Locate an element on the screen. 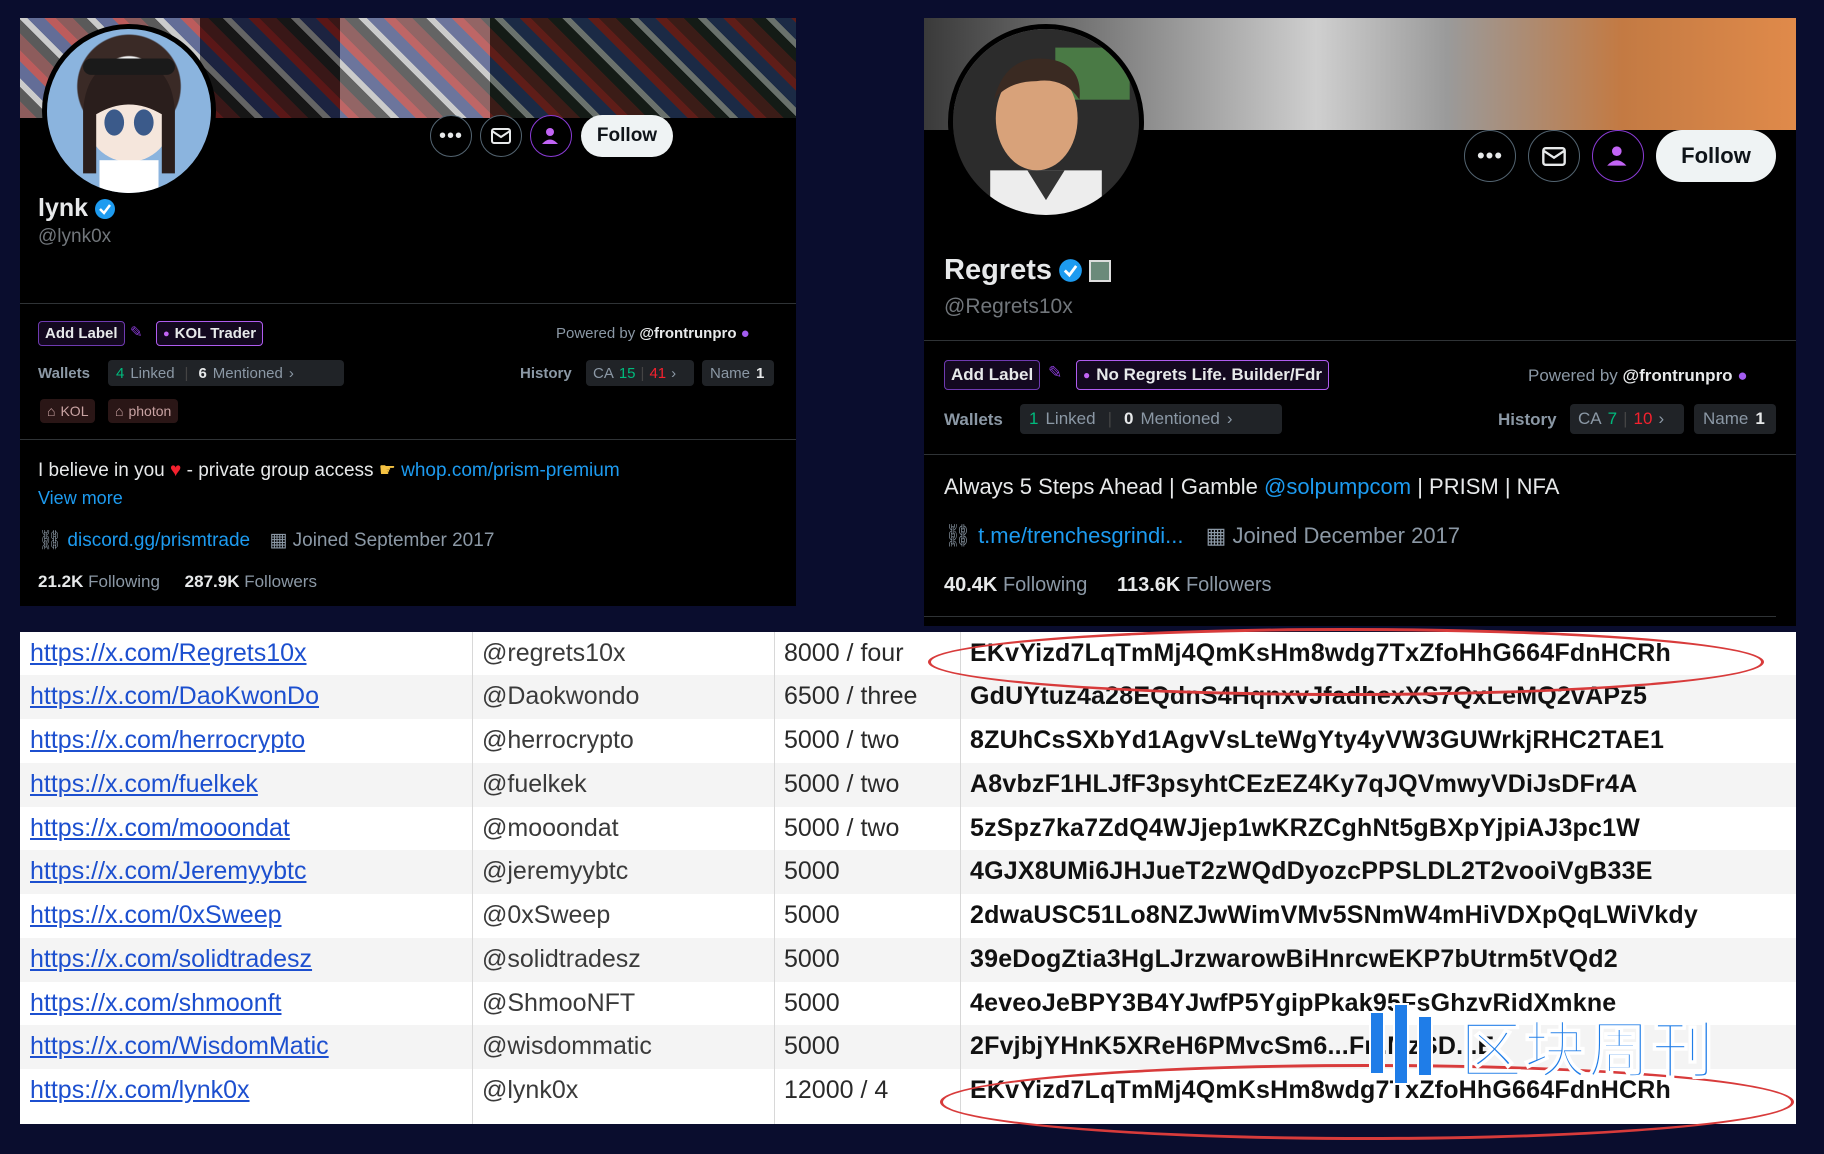 Image resolution: width=1824 pixels, height=1154 pixels. profile-stats: 40.4K Following 113.6K Followers is located at coordinates (1108, 585).